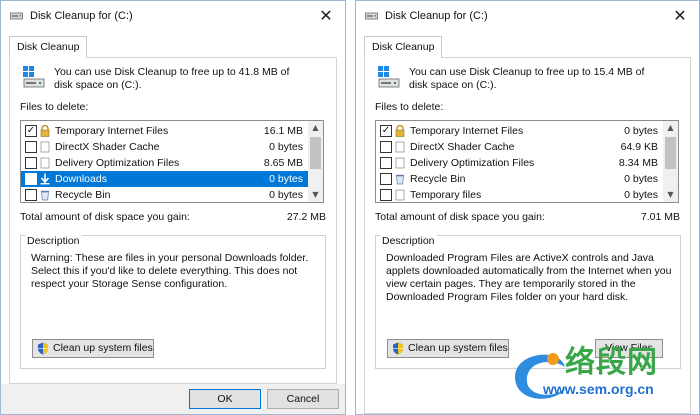 This screenshot has width=700, height=415. What do you see at coordinates (283, 131) in the screenshot?
I see `file-size: 16.1 MB` at bounding box center [283, 131].